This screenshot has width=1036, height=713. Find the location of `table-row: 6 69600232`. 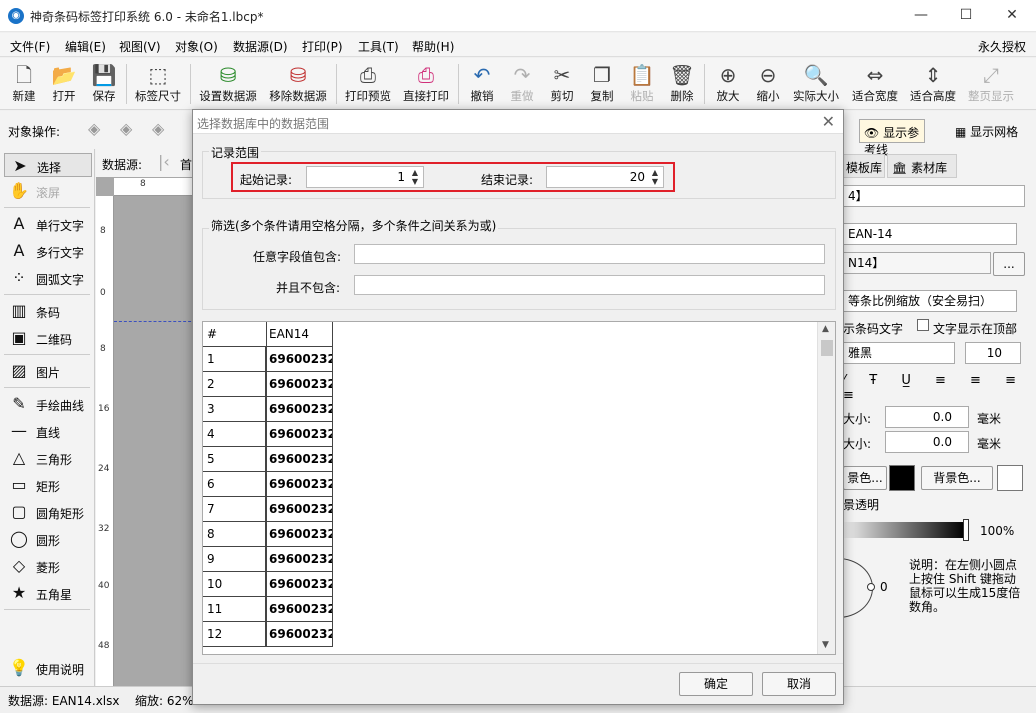

table-row: 6 69600232 is located at coordinates (268, 484).